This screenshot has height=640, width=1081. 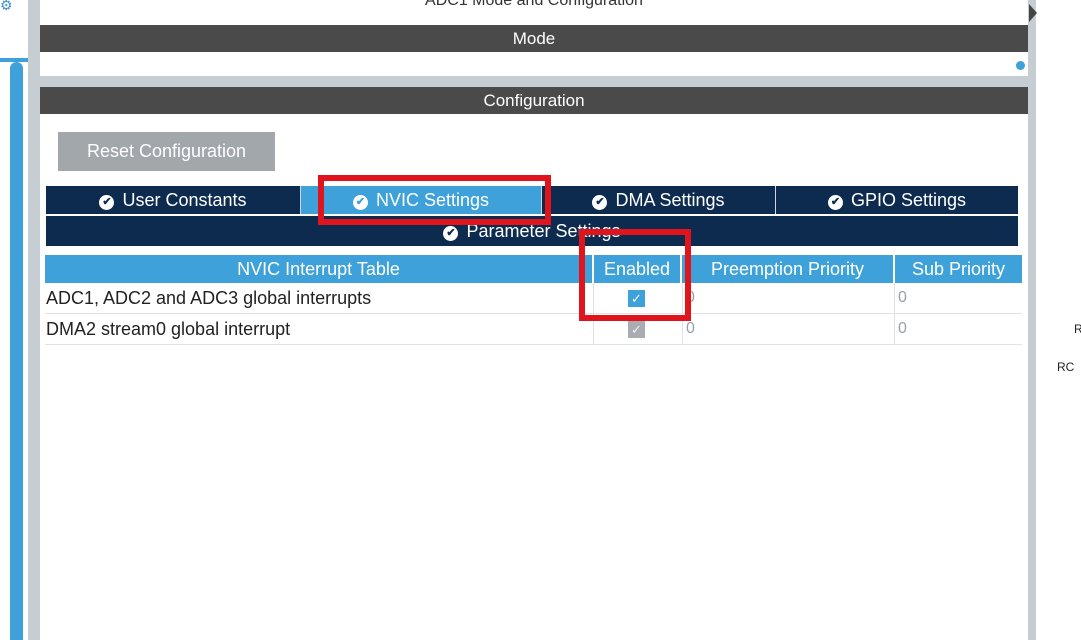 What do you see at coordinates (432, 200) in the screenshot?
I see `tab-label: NVIC Settings` at bounding box center [432, 200].